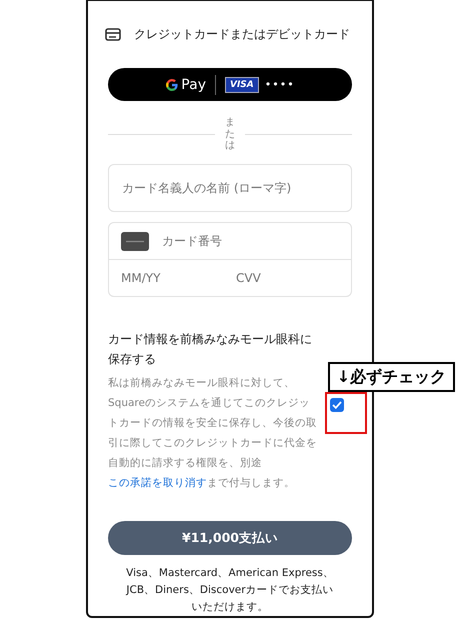 The height and width of the screenshot is (620, 460). I want to click on google-pay-button: Pay VISA ••••, so click(230, 85).